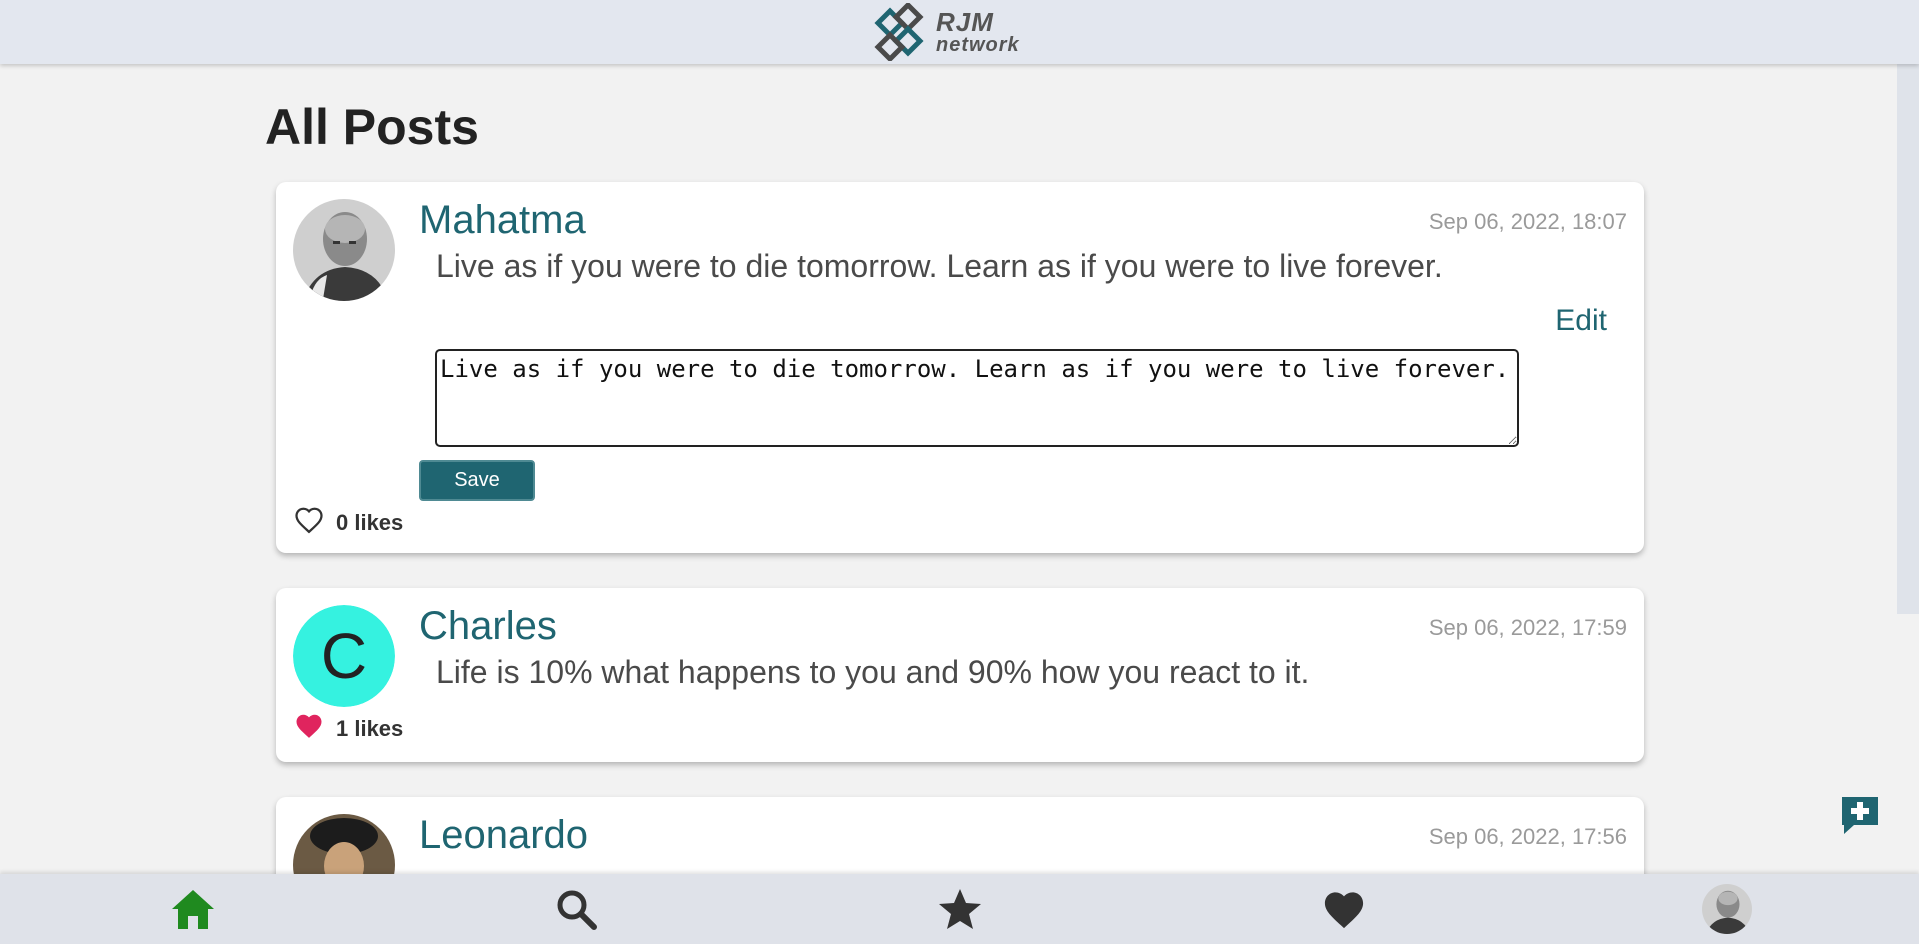 The image size is (1919, 944). I want to click on nav-liked, so click(1344, 909).